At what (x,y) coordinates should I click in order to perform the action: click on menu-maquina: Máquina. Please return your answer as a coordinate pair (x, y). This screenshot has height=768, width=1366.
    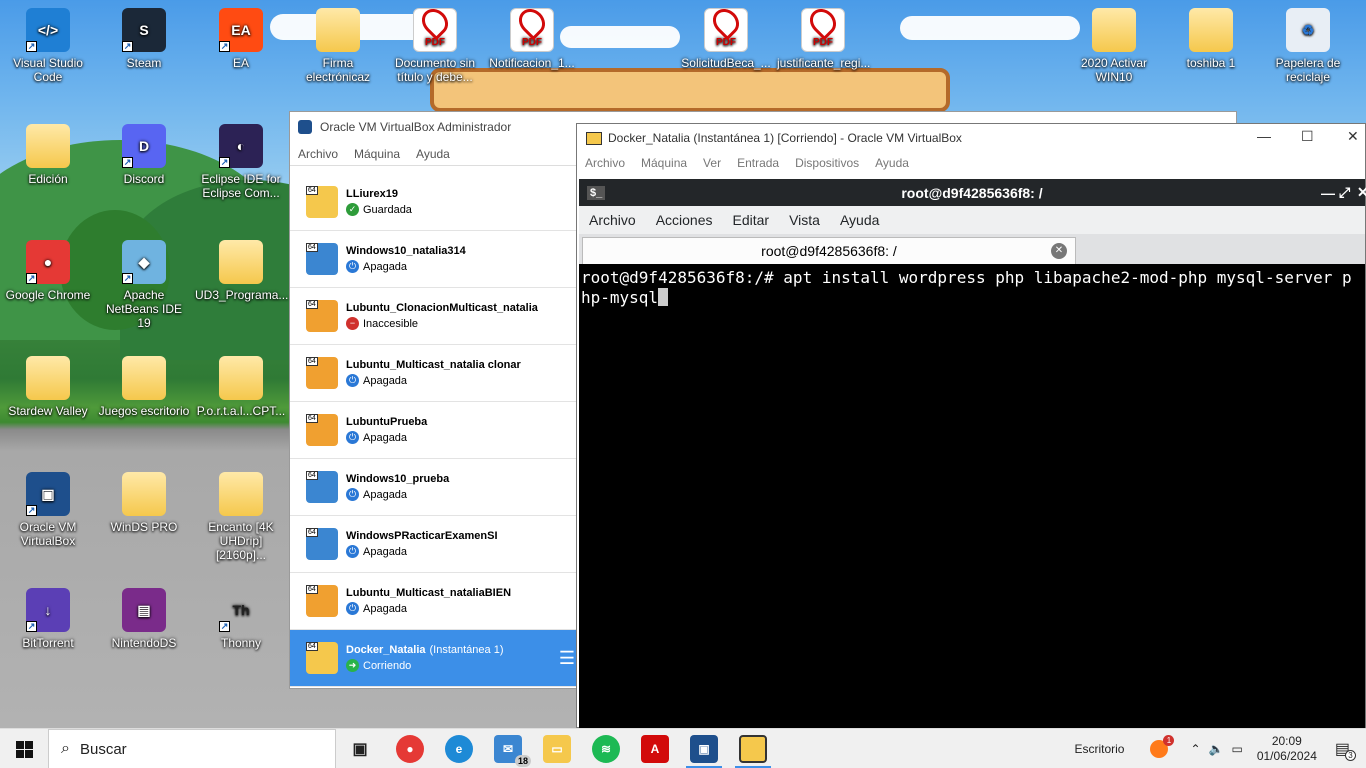
    Looking at the image, I should click on (377, 154).